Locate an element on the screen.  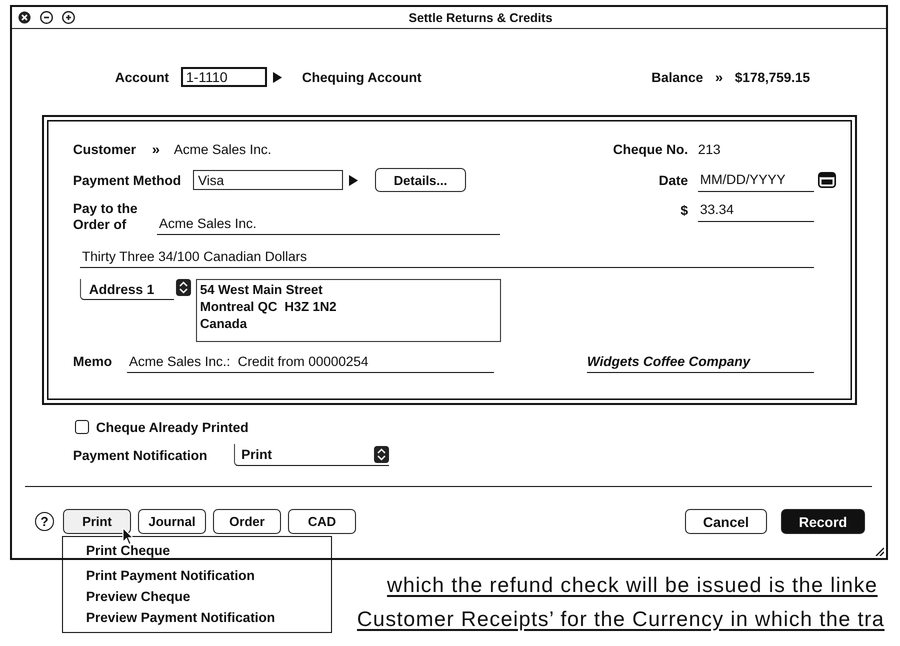
address-line: Montreal QC H3Z 1N2 is located at coordinates (269, 306).